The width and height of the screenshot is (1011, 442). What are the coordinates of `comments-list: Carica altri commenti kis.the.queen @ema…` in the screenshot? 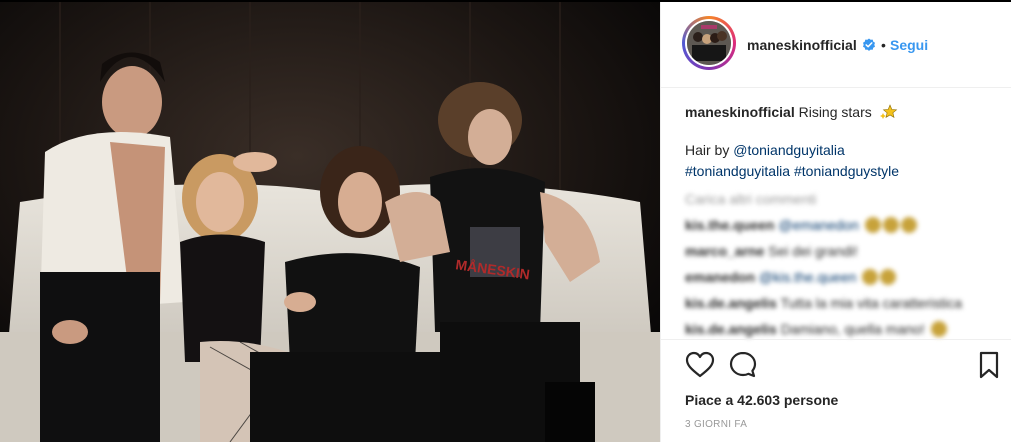 It's located at (835, 267).